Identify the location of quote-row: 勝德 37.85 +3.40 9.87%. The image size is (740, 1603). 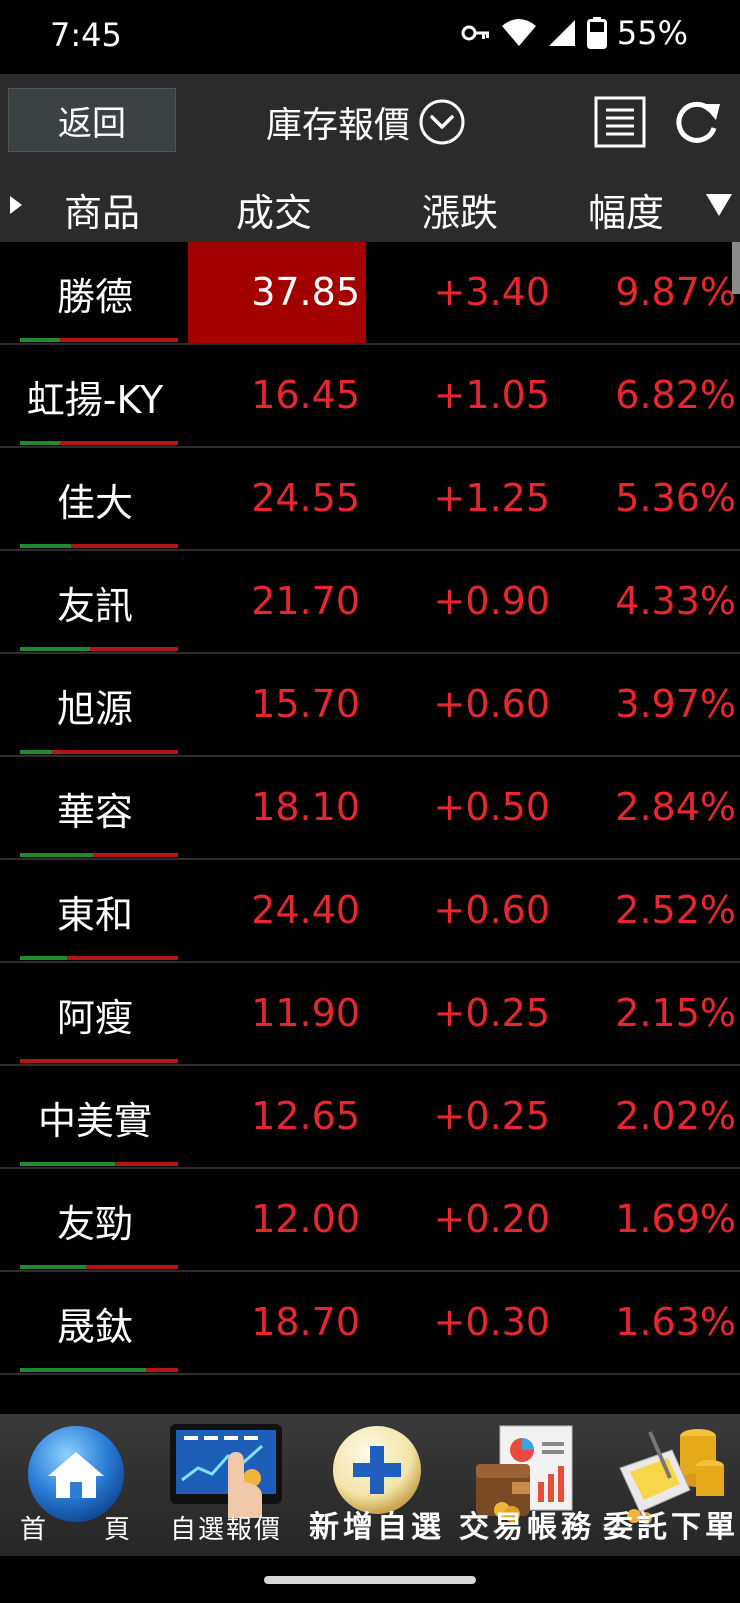
(370, 293).